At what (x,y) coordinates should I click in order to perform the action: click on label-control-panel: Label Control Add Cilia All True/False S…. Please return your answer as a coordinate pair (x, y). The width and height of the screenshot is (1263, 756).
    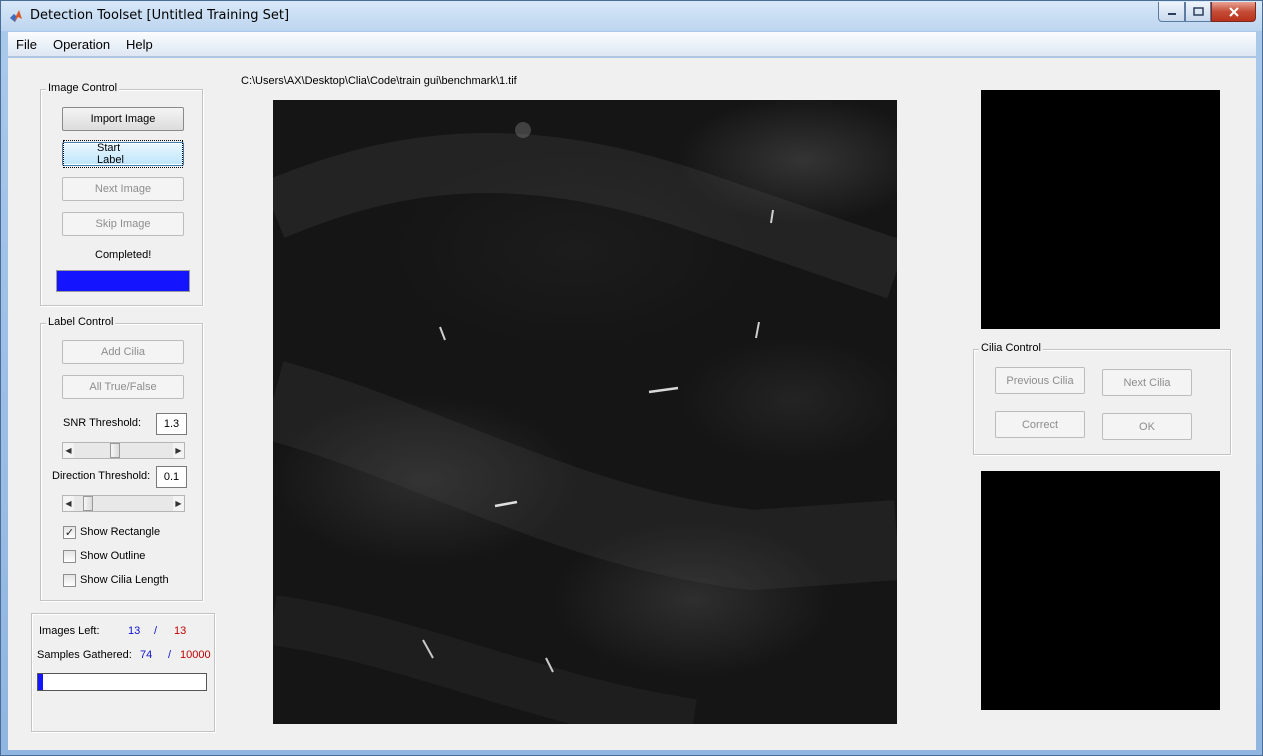
    Looking at the image, I should click on (121, 458).